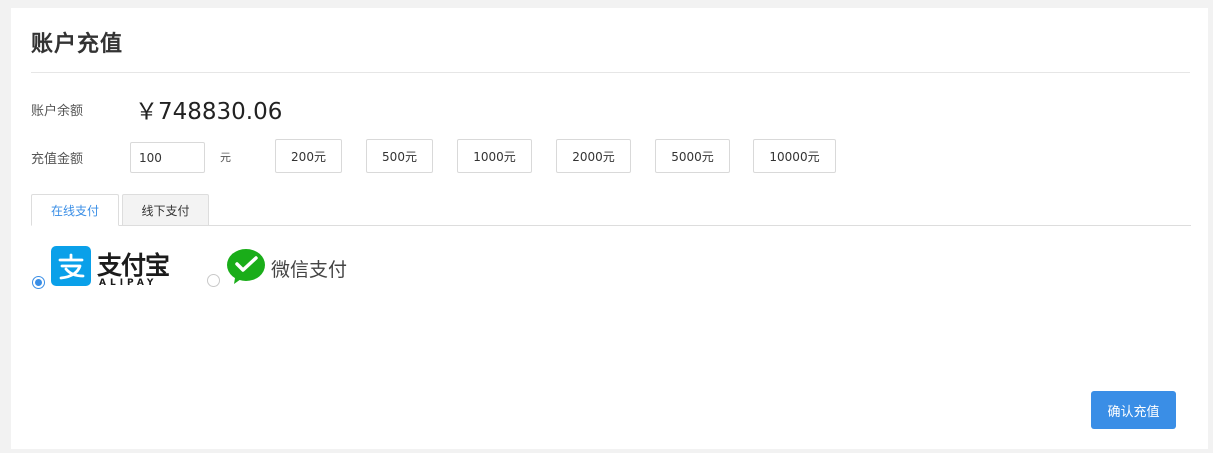  I want to click on wechat-pay-name: 微信支付, so click(309, 270).